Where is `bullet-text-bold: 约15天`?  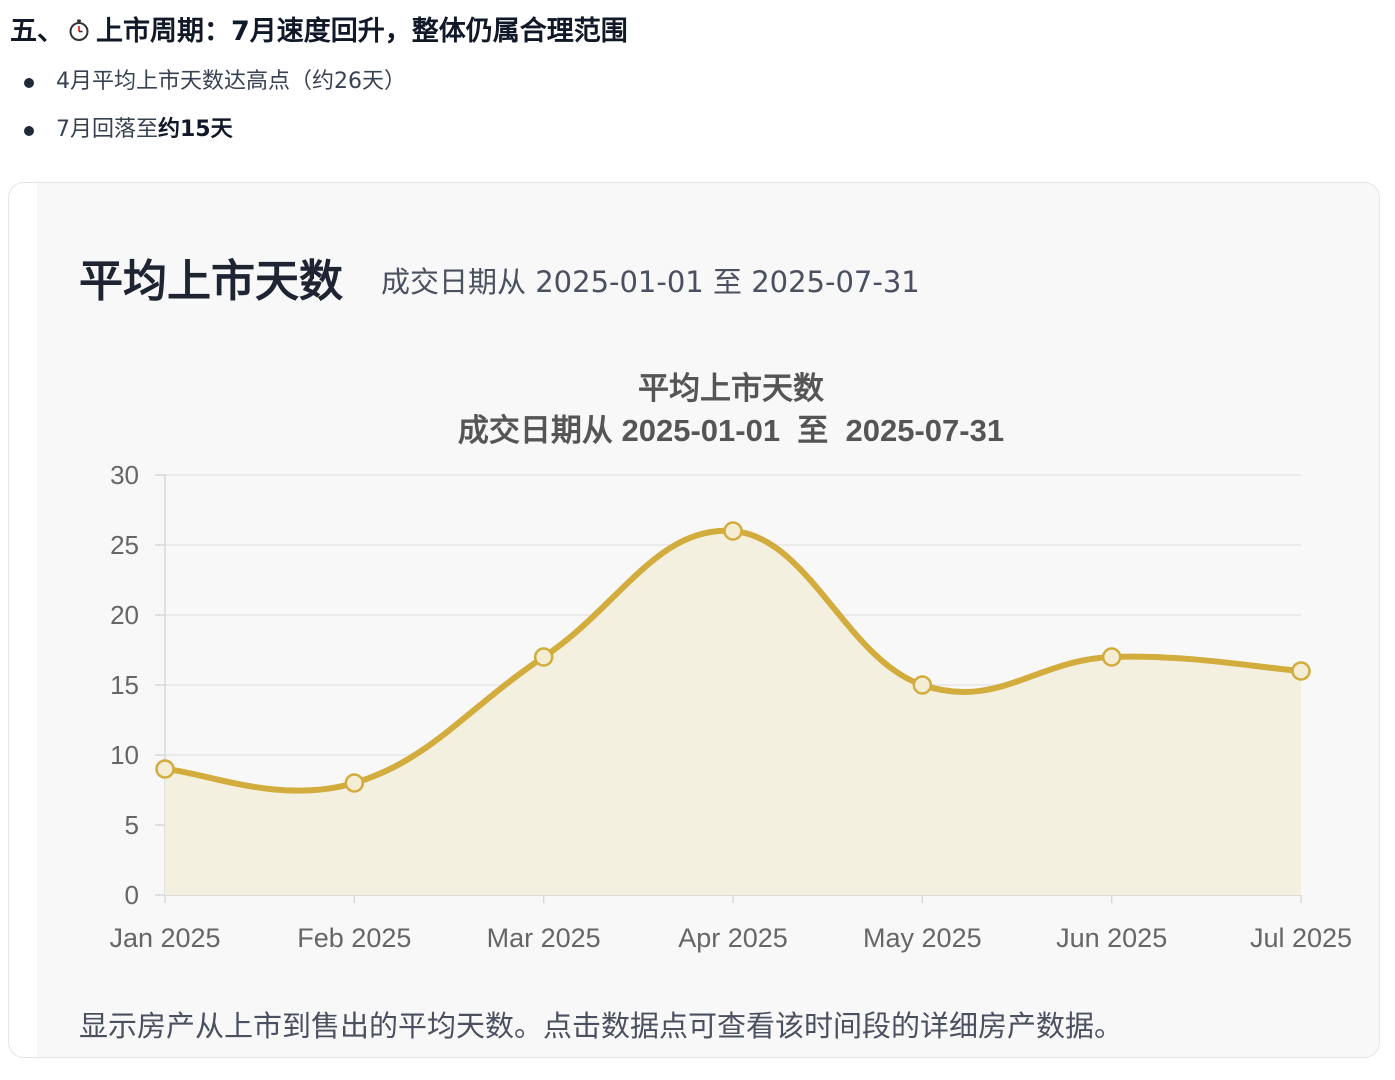
bullet-text-bold: 约15天 is located at coordinates (195, 129).